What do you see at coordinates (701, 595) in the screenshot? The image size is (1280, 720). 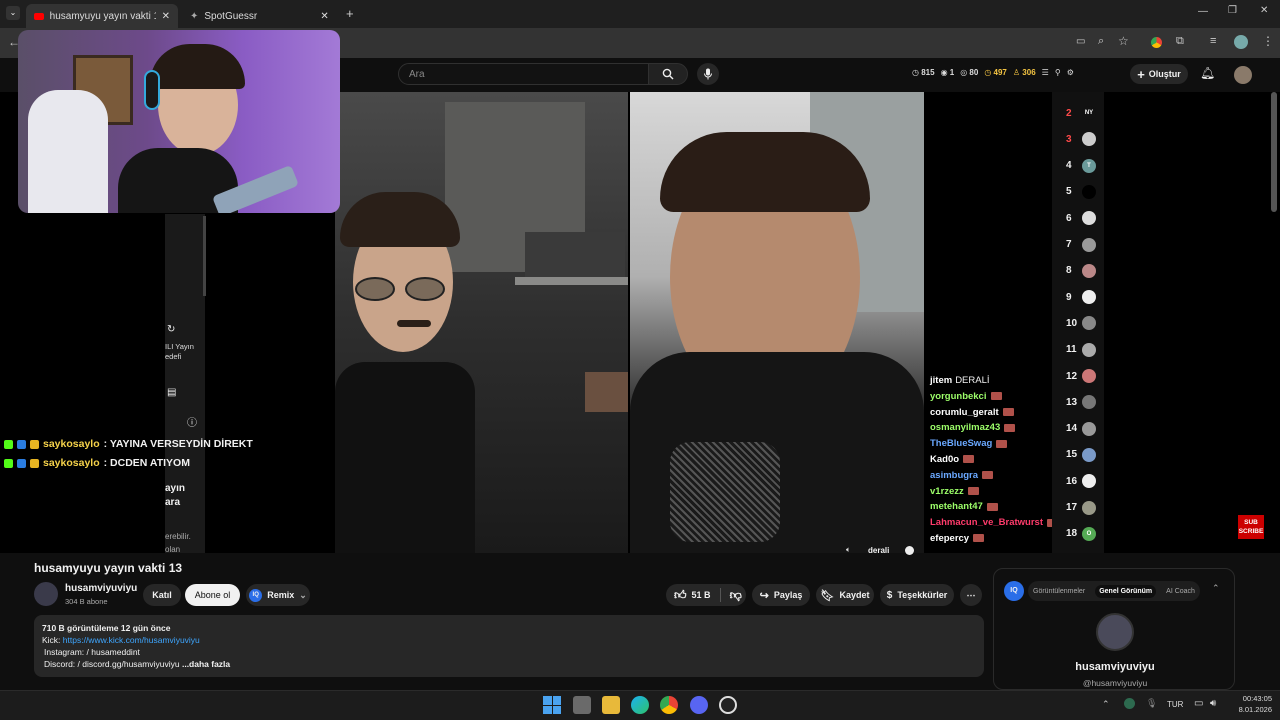 I see `like-count: 51 B` at bounding box center [701, 595].